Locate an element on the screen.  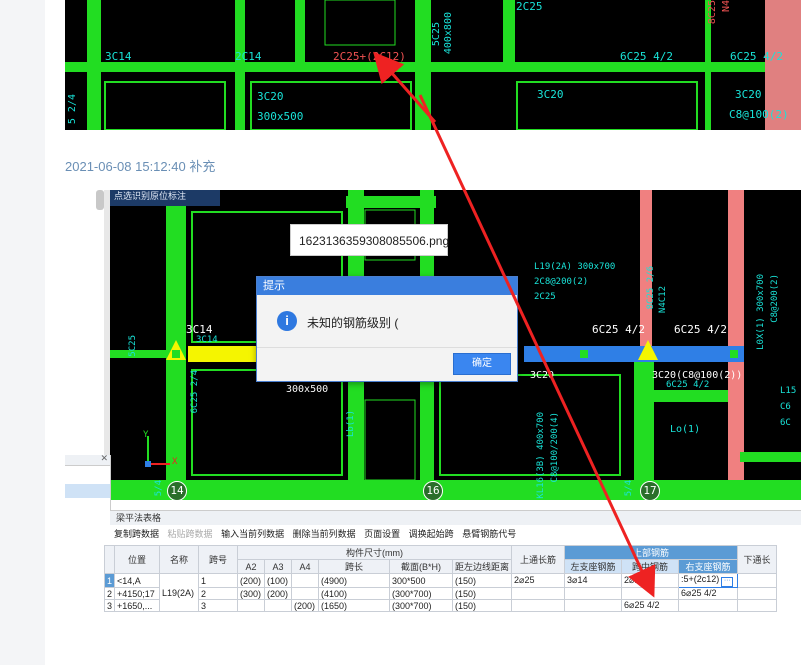
col-header: 上部钢筋 is located at coordinates (651, 552).